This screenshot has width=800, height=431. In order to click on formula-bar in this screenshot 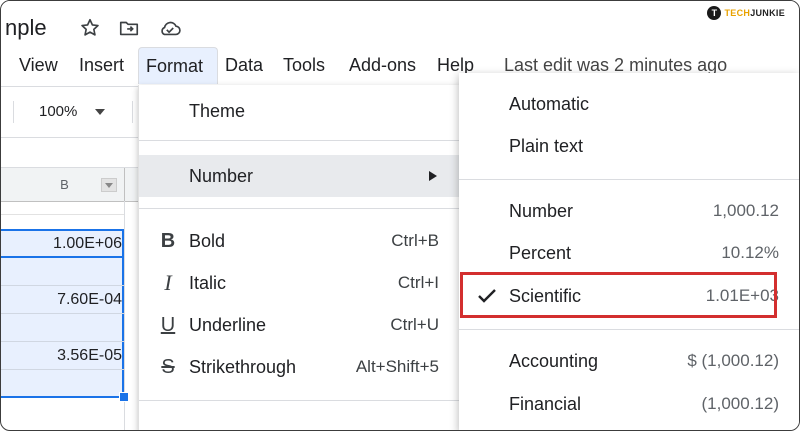, I will do `click(69, 152)`.